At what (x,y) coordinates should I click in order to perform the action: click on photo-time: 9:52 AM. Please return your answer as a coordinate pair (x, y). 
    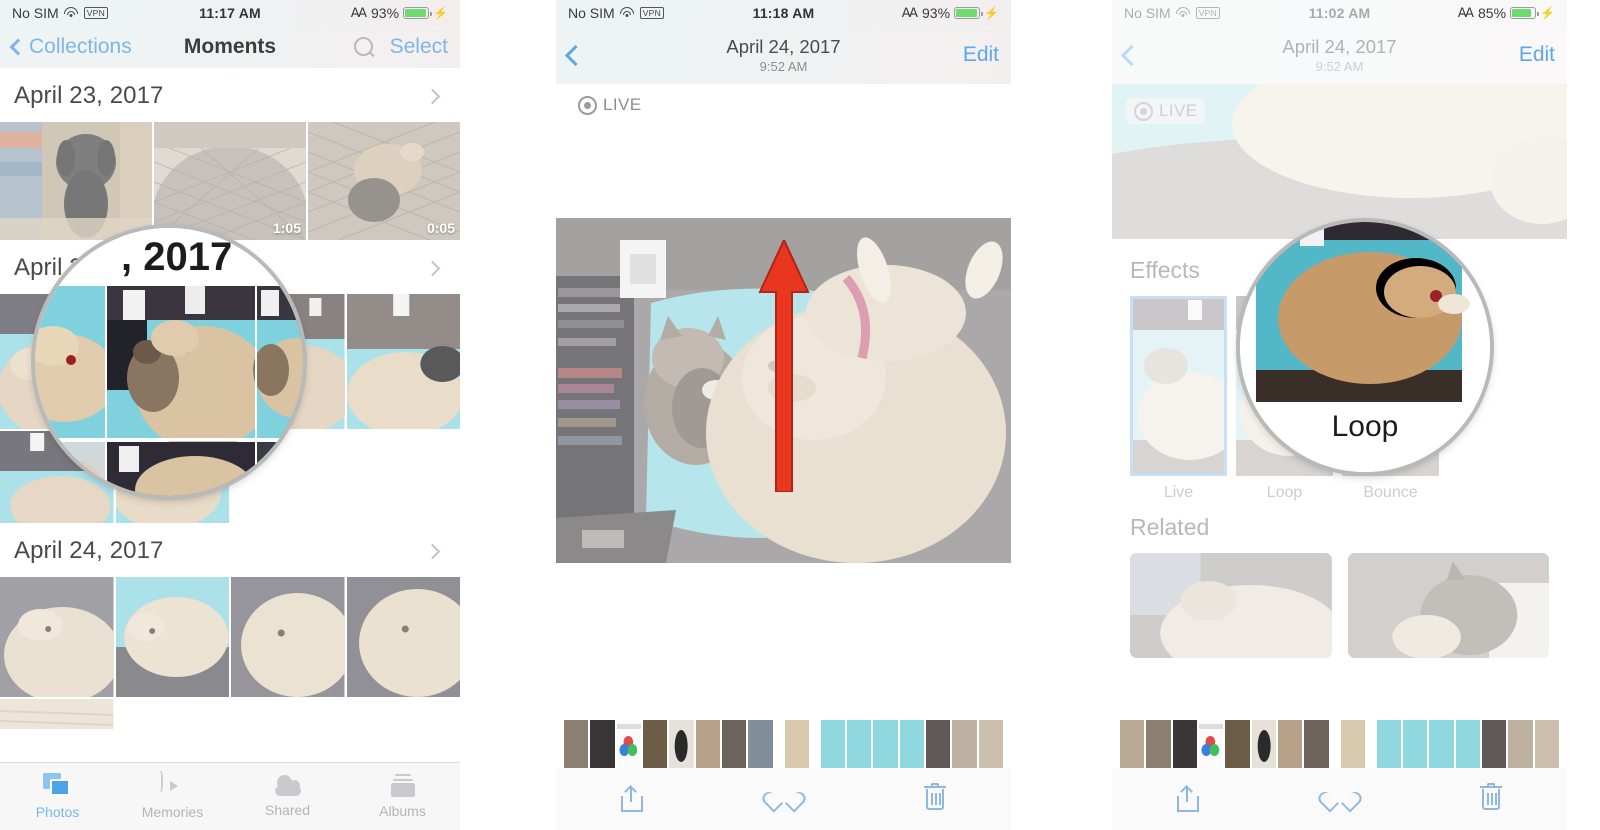
    Looking at the image, I should click on (783, 66).